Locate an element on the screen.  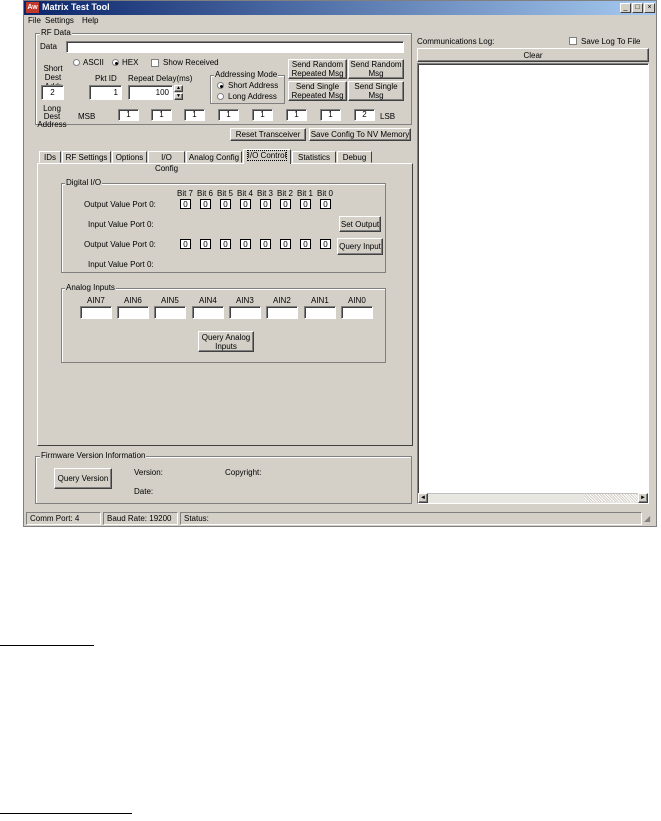
long-dest-byte-3: 1 is located at coordinates (262, 115).